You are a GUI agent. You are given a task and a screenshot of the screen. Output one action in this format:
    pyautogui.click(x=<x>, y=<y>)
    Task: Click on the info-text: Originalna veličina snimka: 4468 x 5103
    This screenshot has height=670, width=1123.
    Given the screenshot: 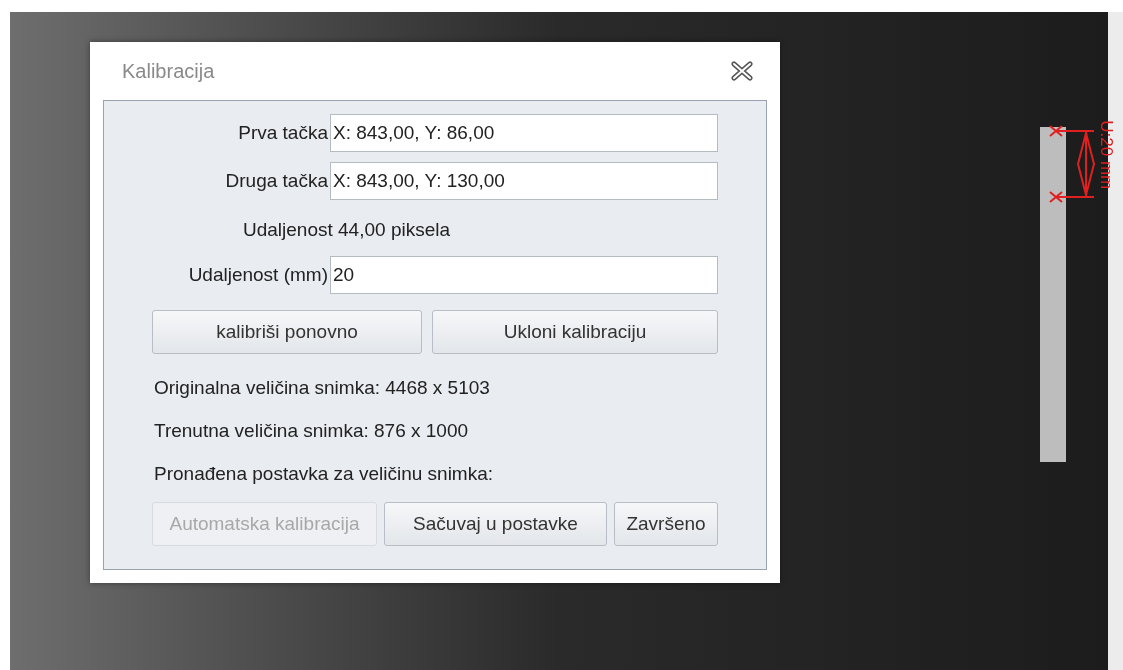 What is the action you would take?
    pyautogui.click(x=322, y=388)
    